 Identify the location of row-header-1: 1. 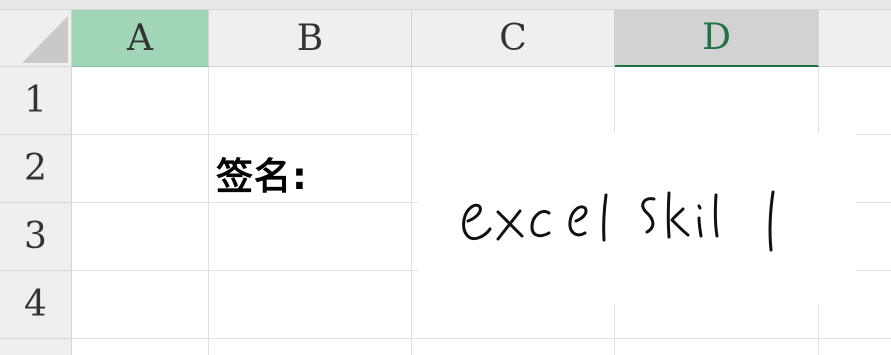
(36, 101).